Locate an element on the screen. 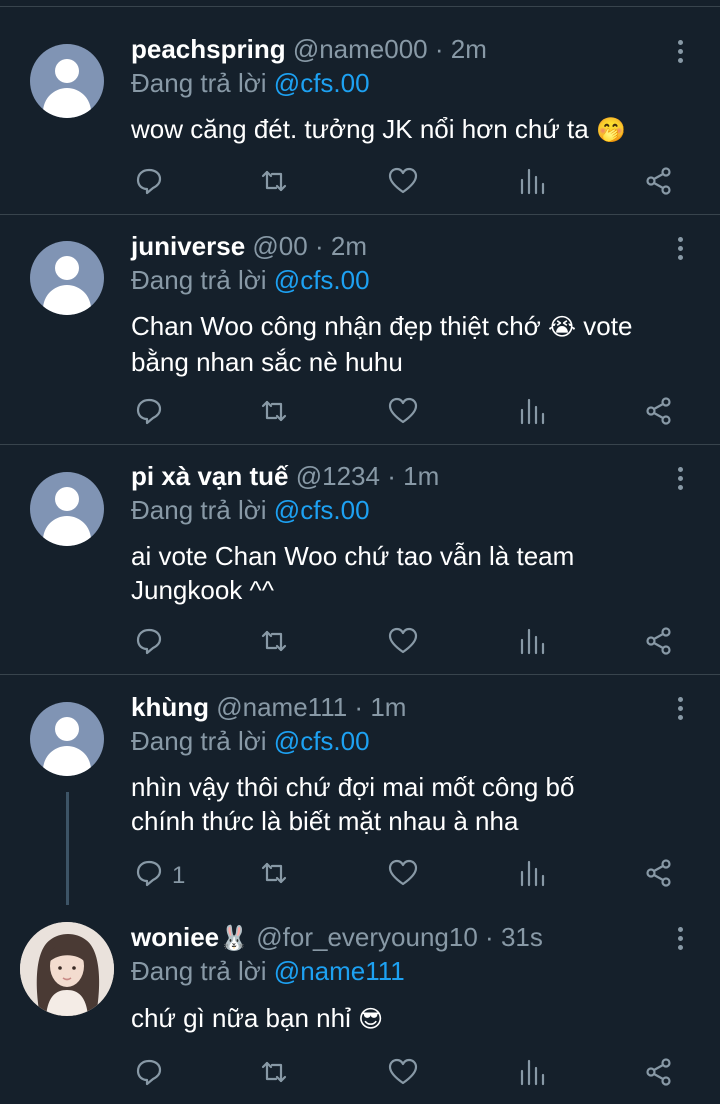  timestamp: 31s is located at coordinates (522, 937).